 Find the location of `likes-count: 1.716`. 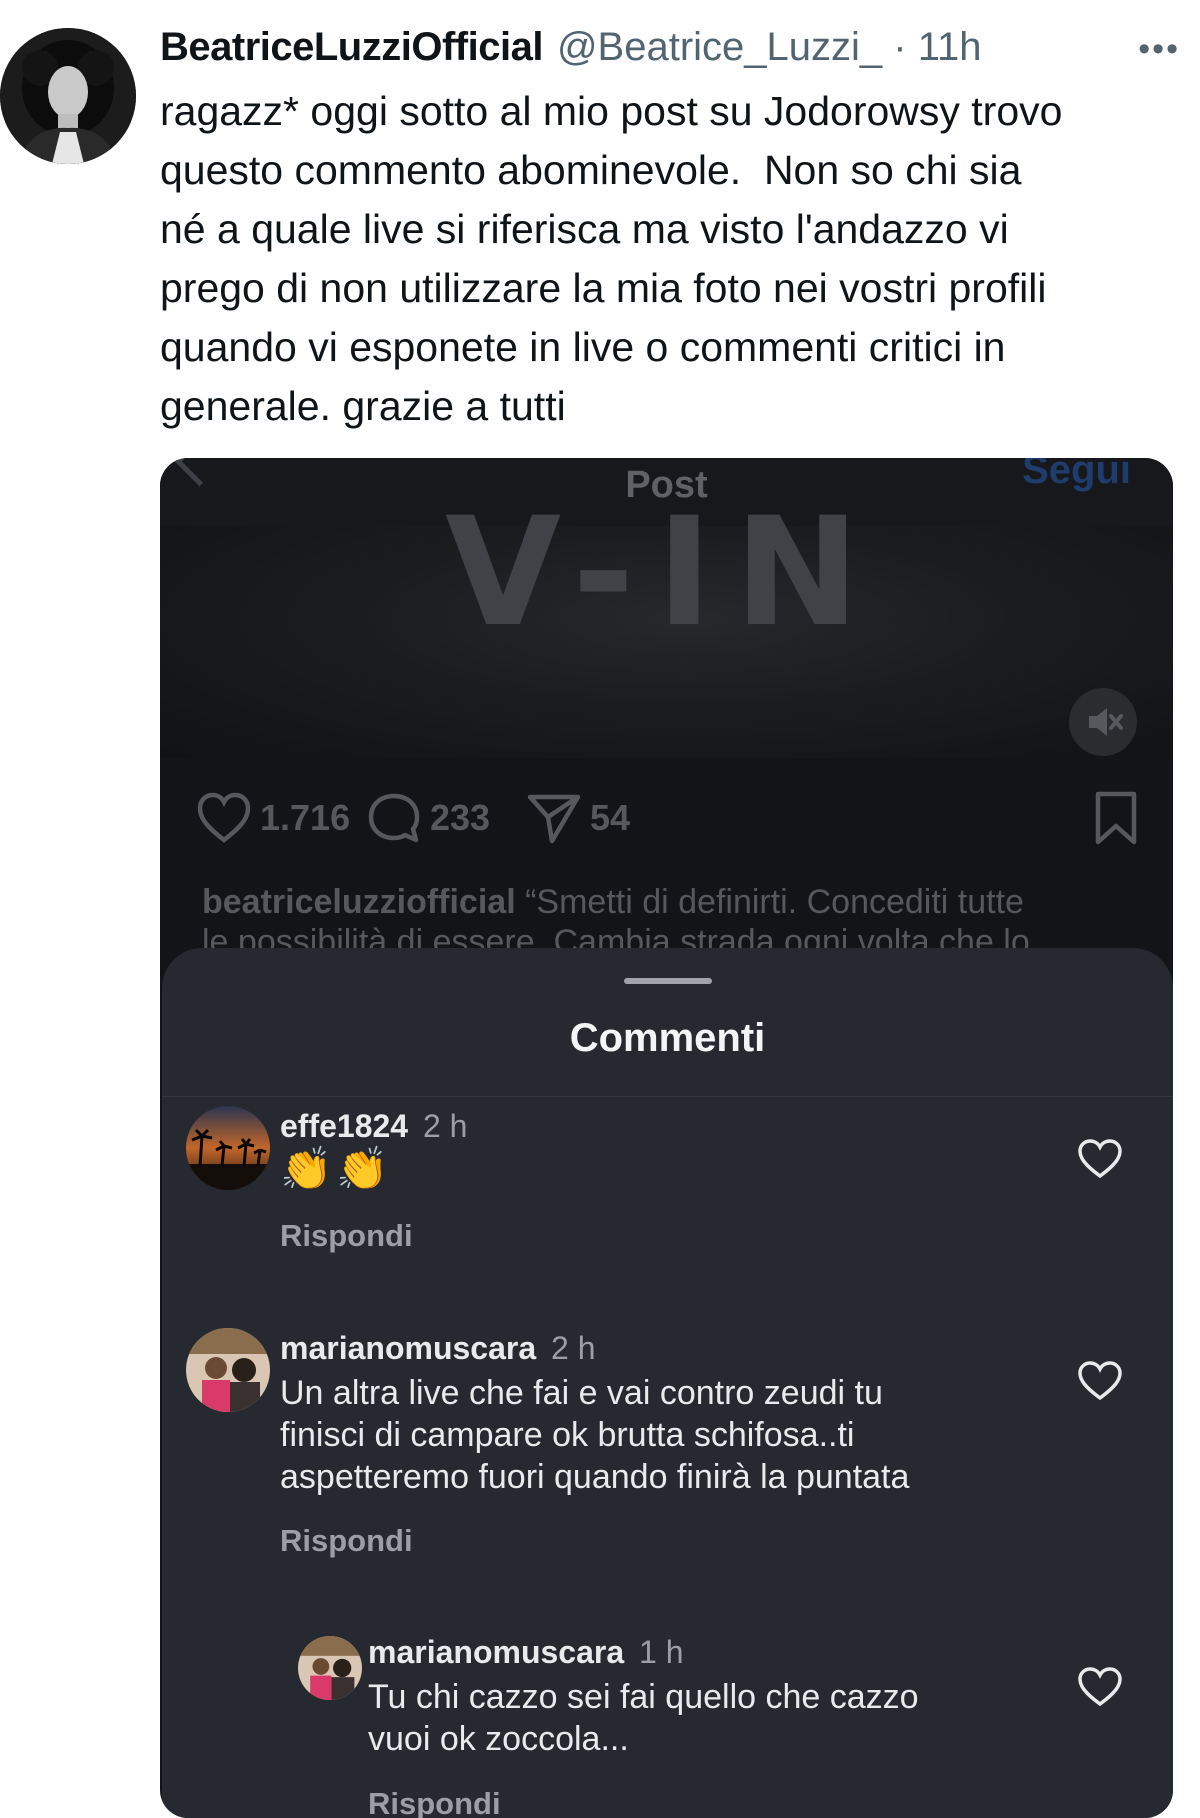

likes-count: 1.716 is located at coordinates (305, 817).